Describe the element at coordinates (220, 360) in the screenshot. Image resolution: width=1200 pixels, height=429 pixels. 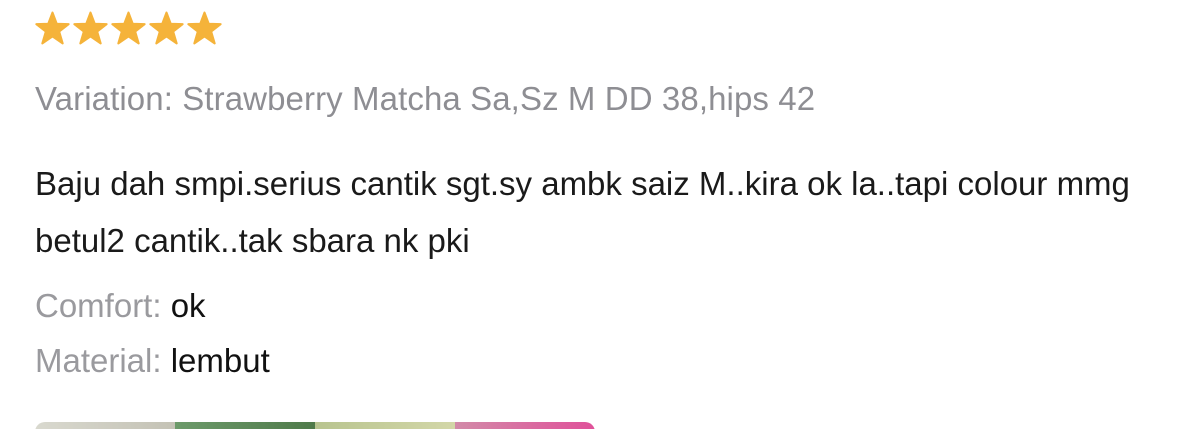
I see `attribute-value: lembut` at that location.